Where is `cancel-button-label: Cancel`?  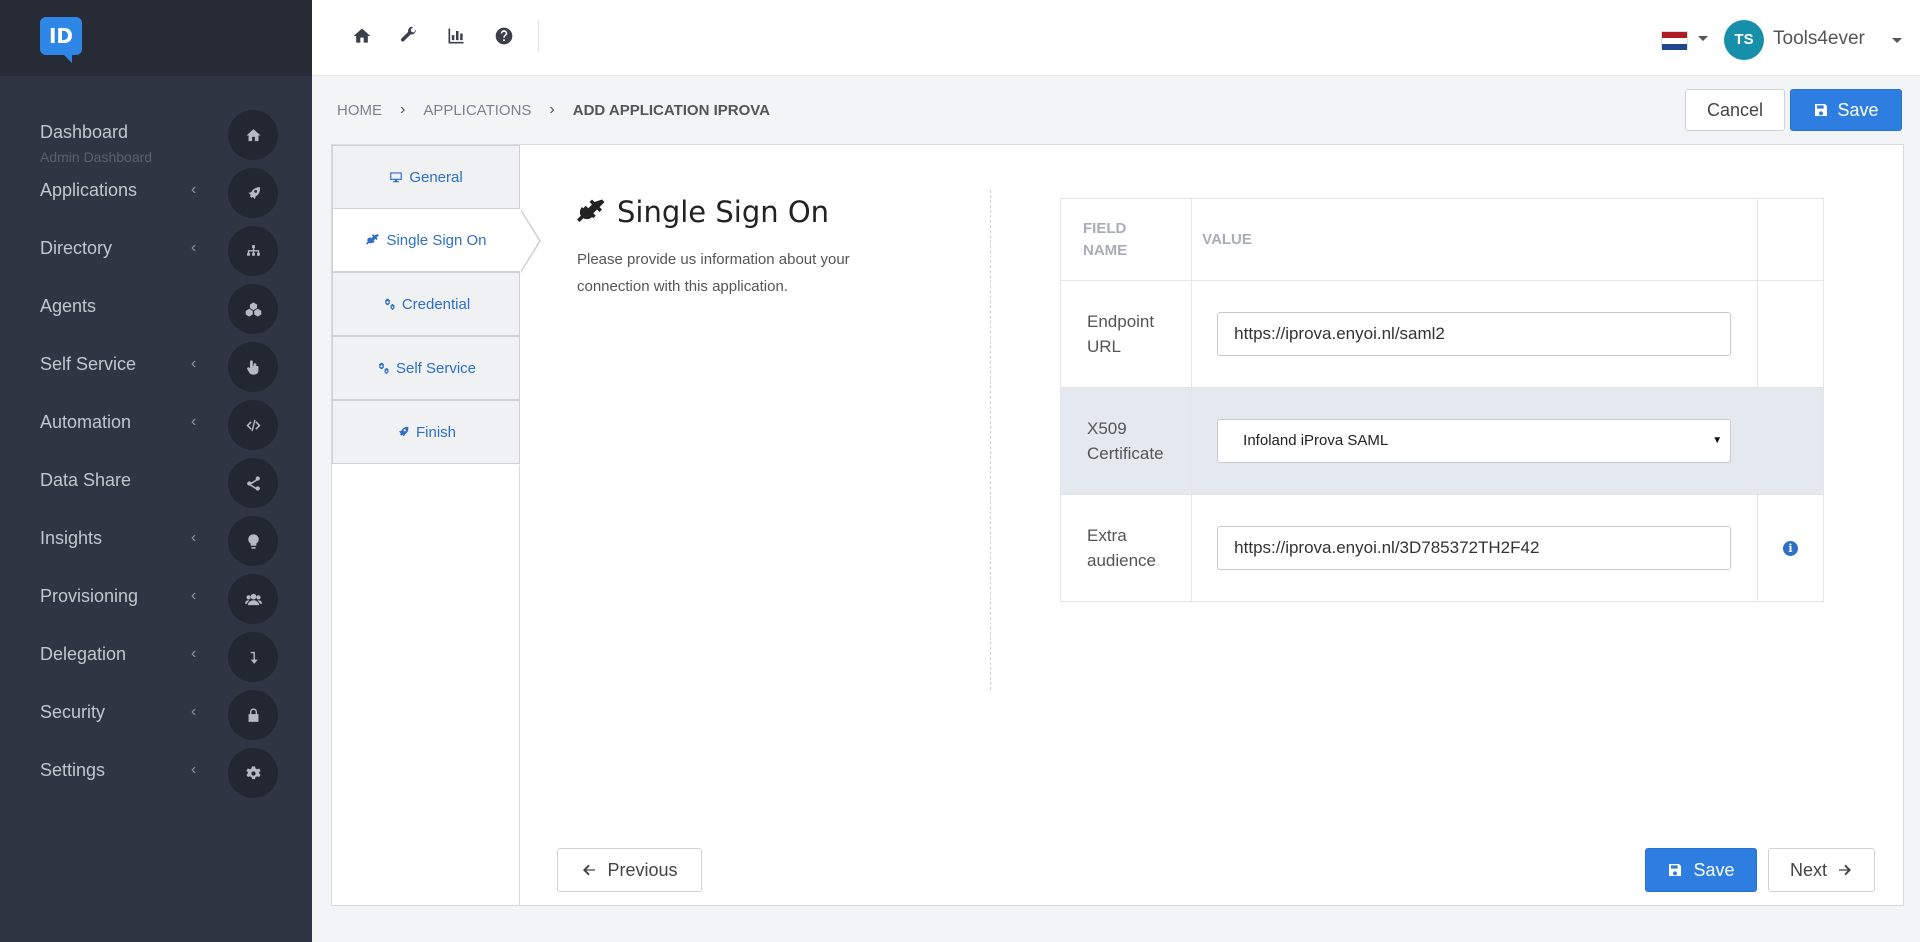 cancel-button-label: Cancel is located at coordinates (1735, 109).